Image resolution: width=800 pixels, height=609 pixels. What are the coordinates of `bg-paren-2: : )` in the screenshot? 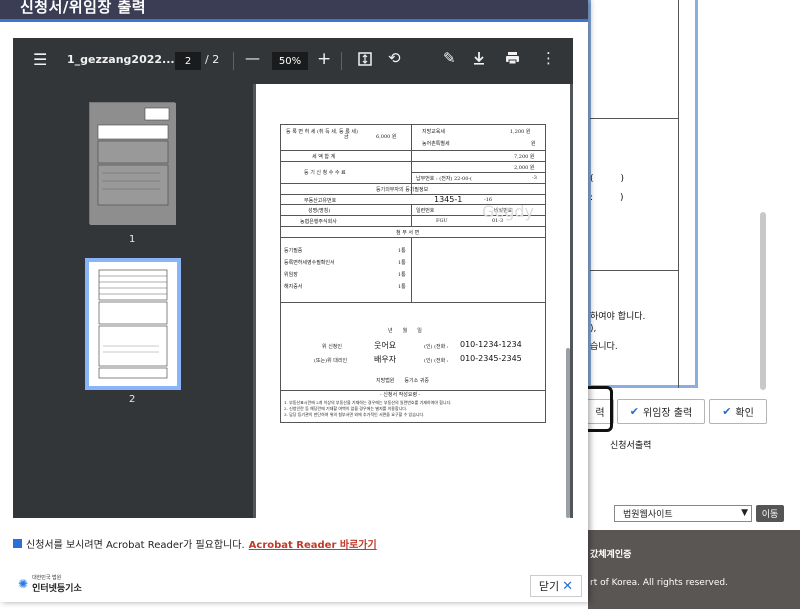 It's located at (607, 198).